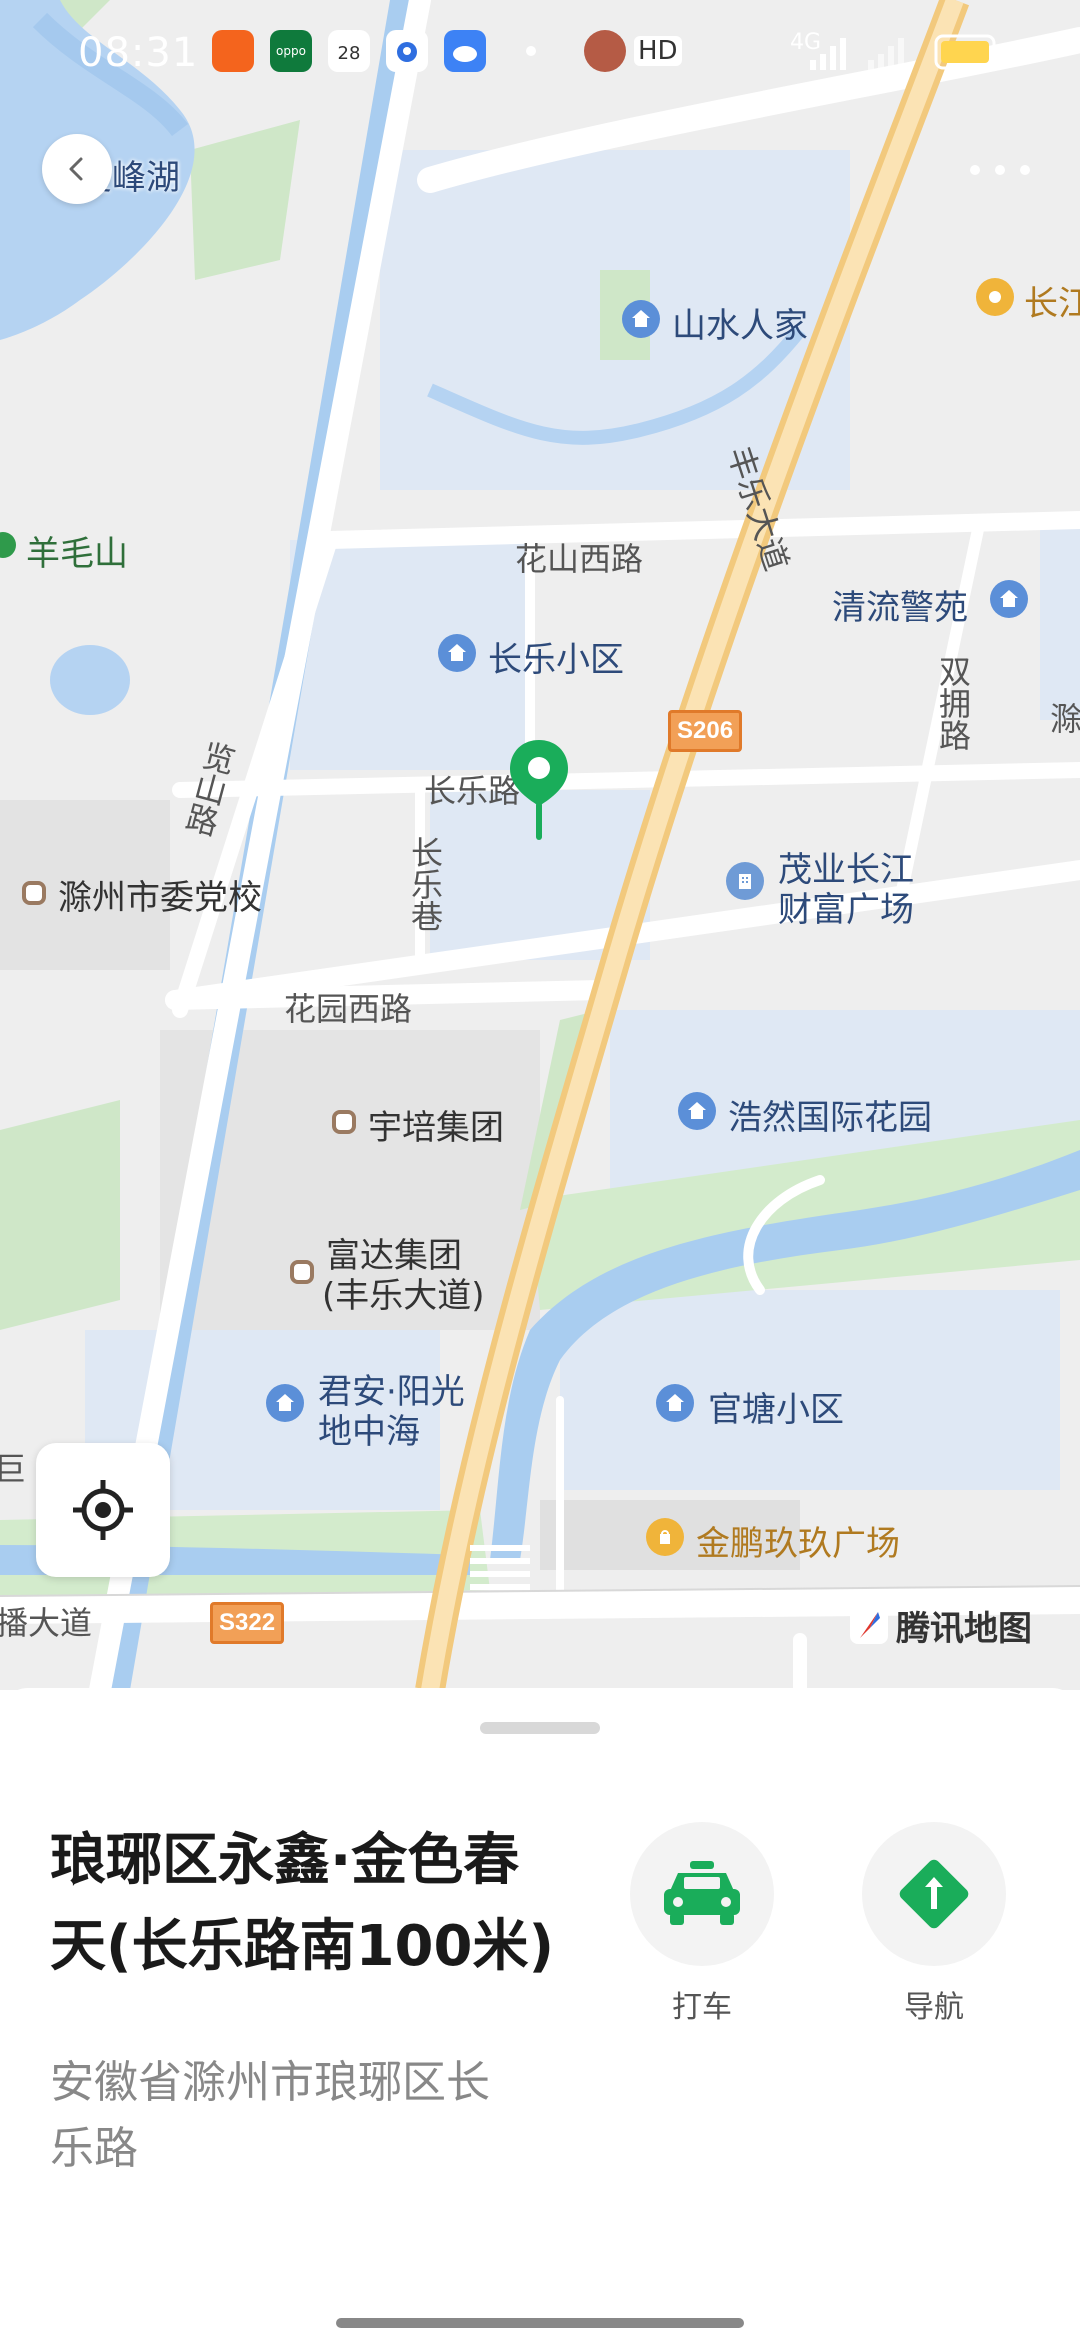 Image resolution: width=1080 pixels, height=2340 pixels. I want to click on mountain-label: 羊毛山, so click(77, 554).